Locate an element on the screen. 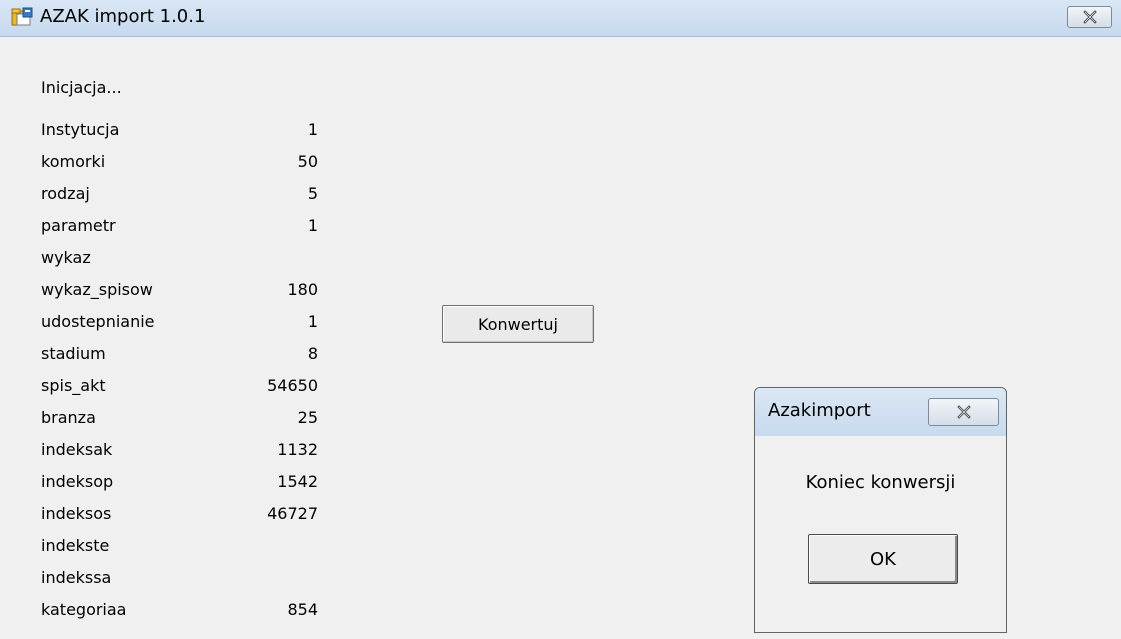 This screenshot has width=1121, height=639. window-title: AZAK import 1.0.1 is located at coordinates (123, 16).